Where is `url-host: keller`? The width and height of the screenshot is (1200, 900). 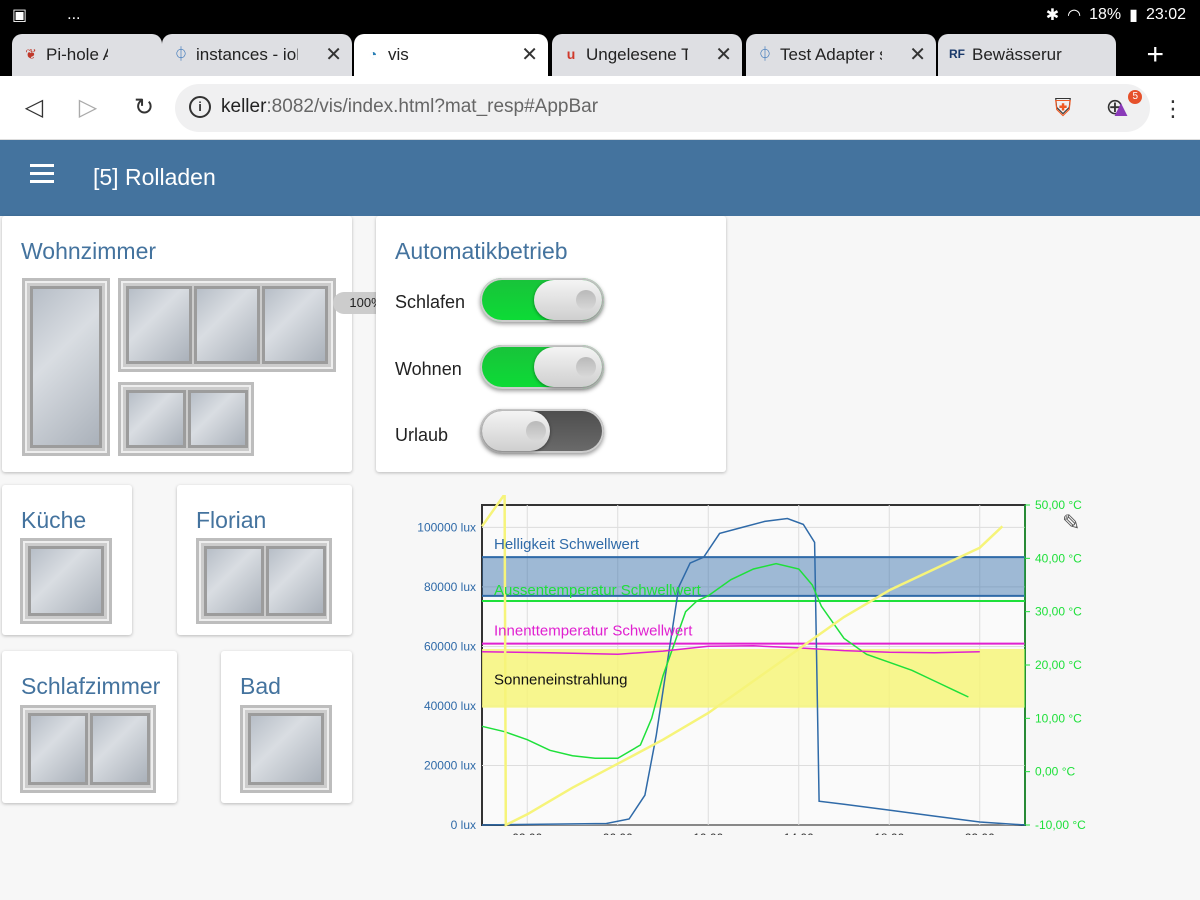
url-host: keller is located at coordinates (244, 106).